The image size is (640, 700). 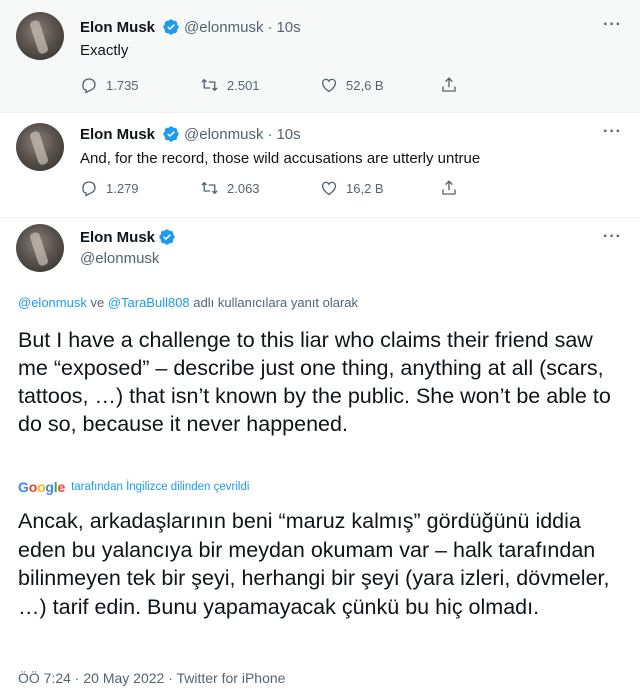 I want to click on retweet-count: 2.063, so click(x=243, y=188).